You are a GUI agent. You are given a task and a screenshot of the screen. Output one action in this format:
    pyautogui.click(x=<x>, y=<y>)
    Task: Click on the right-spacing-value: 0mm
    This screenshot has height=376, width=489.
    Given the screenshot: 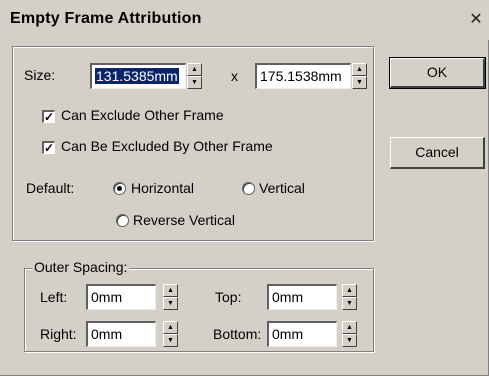 What is the action you would take?
    pyautogui.click(x=107, y=334)
    